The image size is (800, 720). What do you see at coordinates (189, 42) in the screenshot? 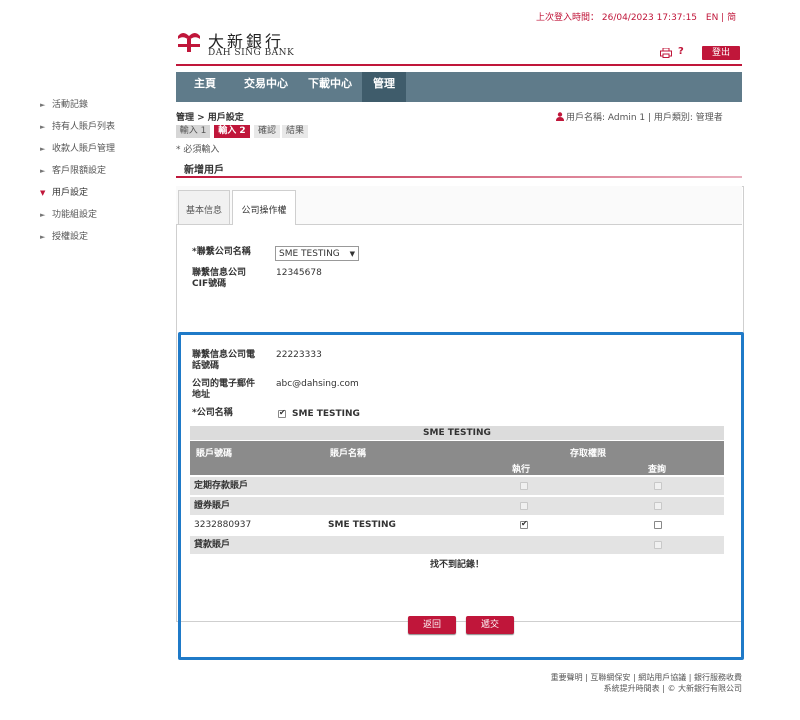
I see `bank-logo-mark-icon` at bounding box center [189, 42].